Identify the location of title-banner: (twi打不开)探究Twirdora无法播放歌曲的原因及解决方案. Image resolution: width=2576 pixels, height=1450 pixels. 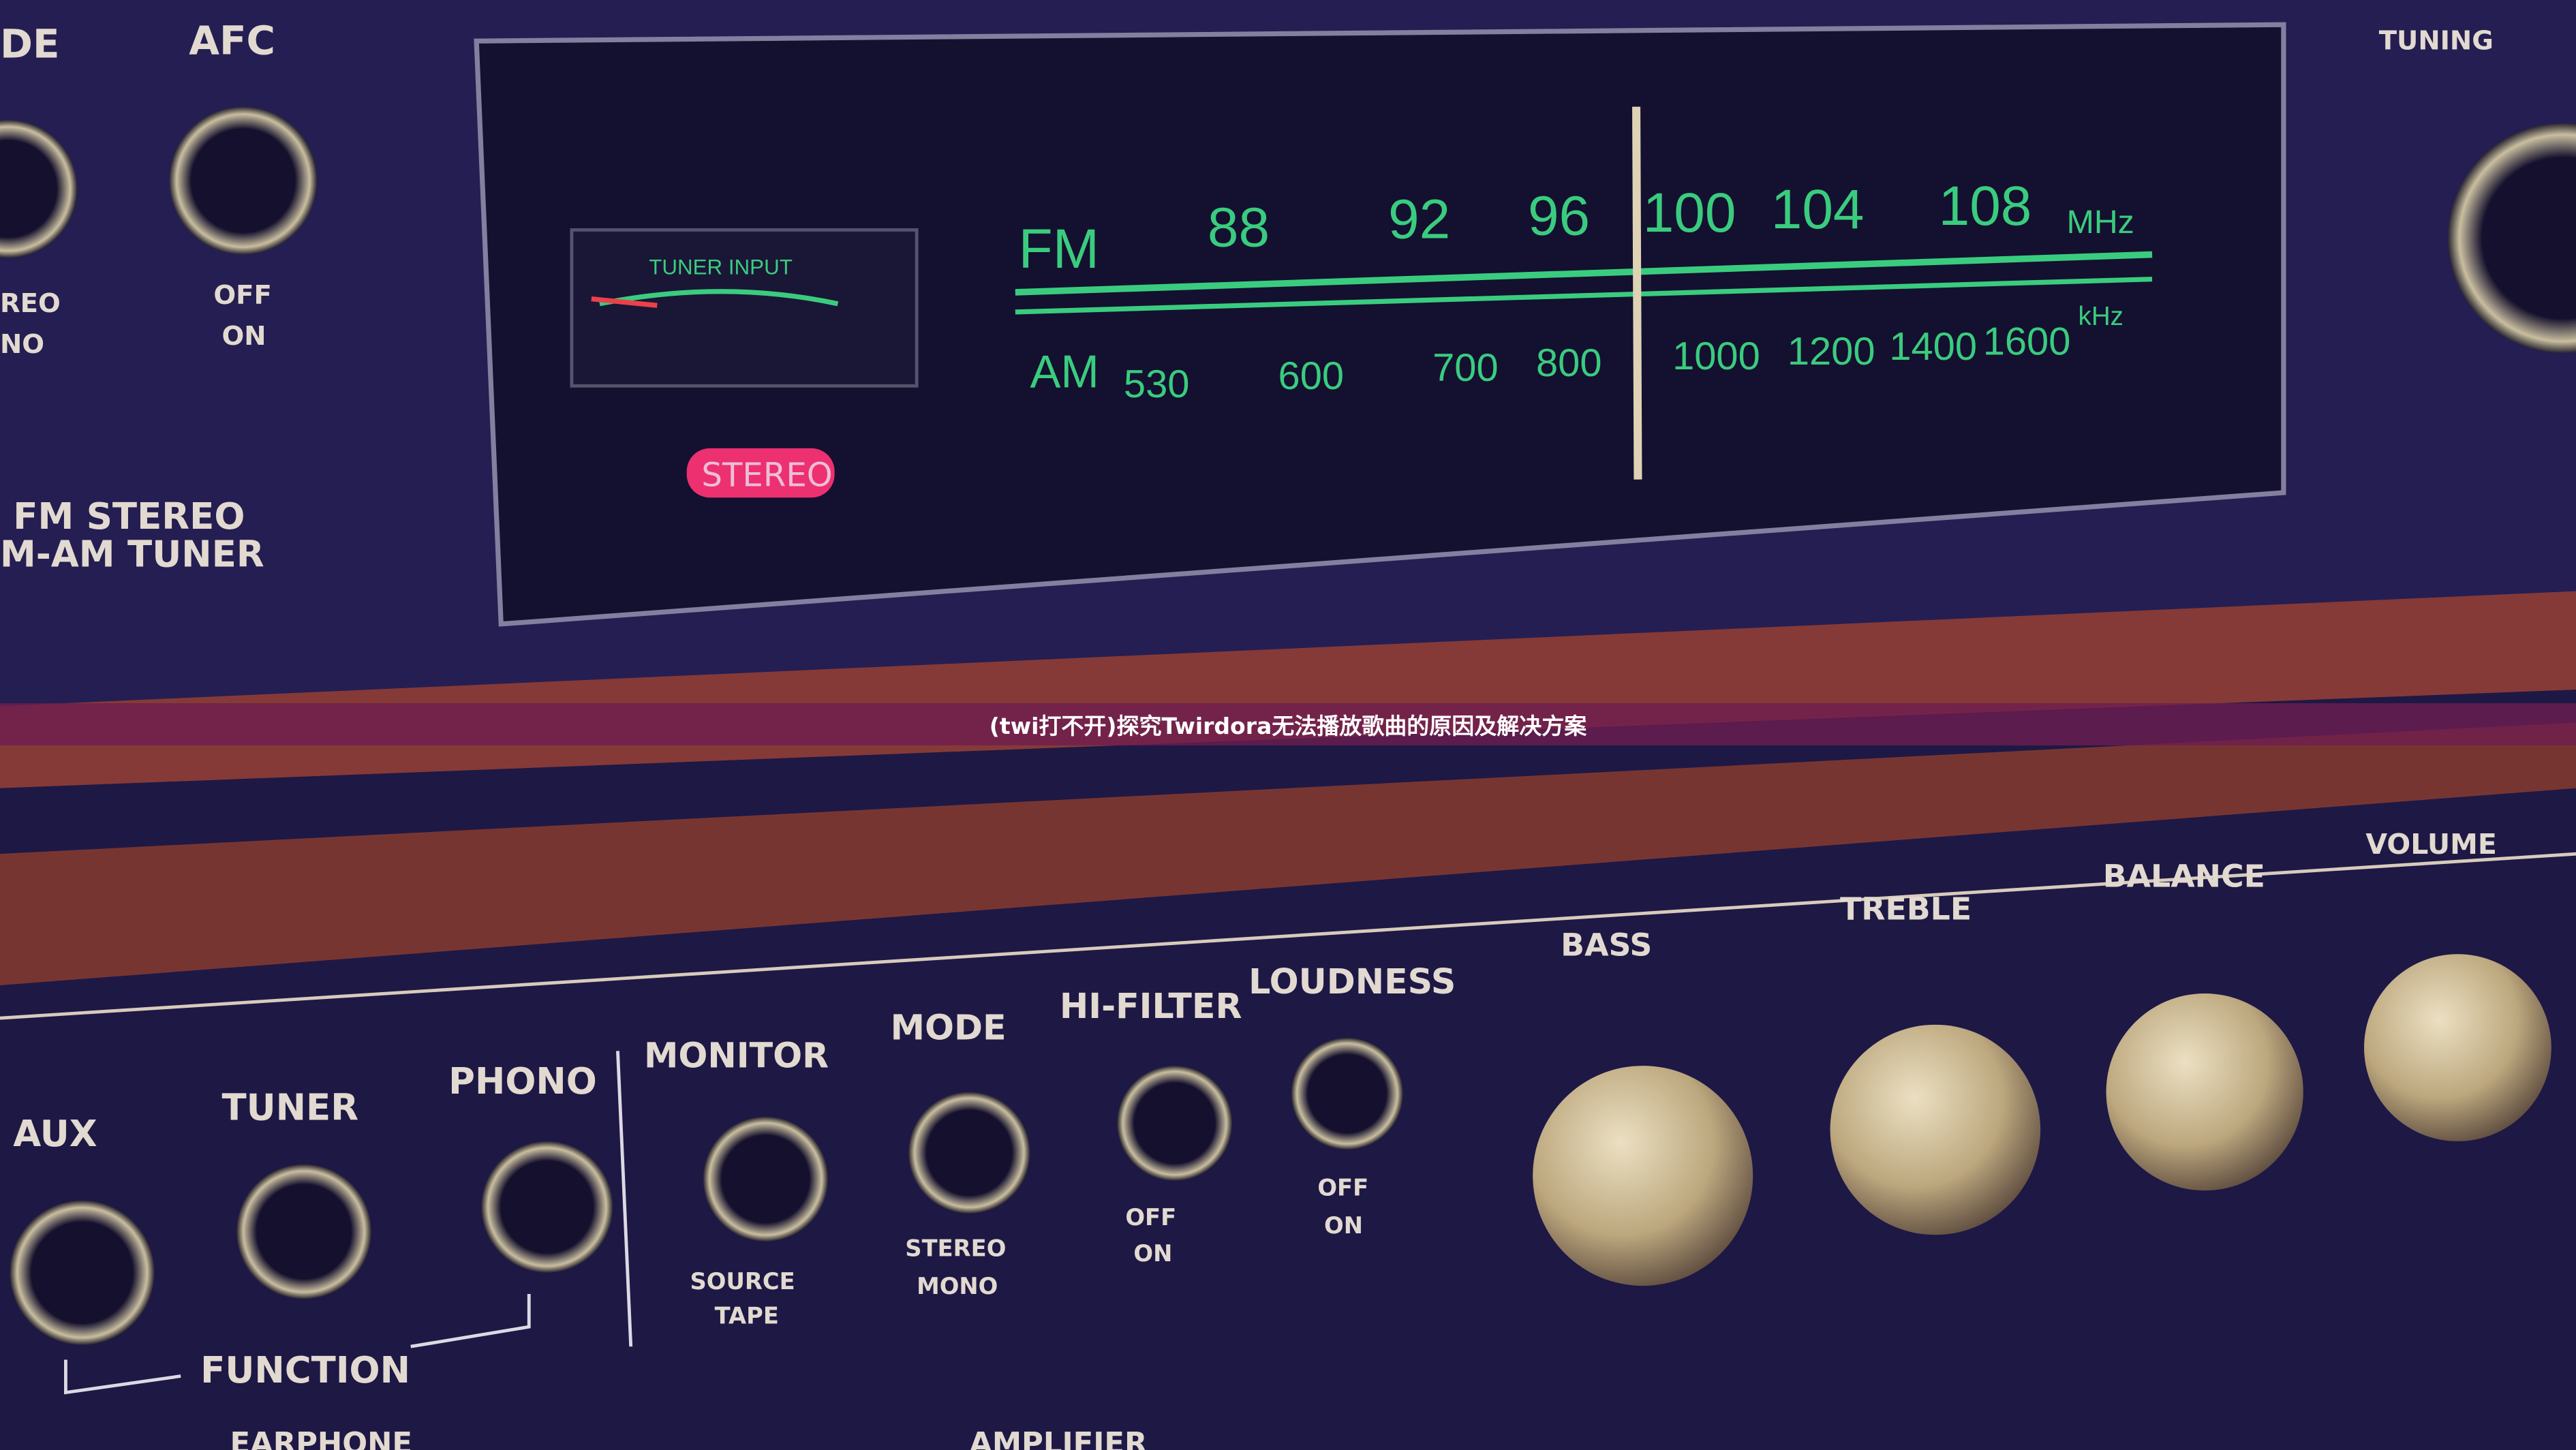
(1288, 724).